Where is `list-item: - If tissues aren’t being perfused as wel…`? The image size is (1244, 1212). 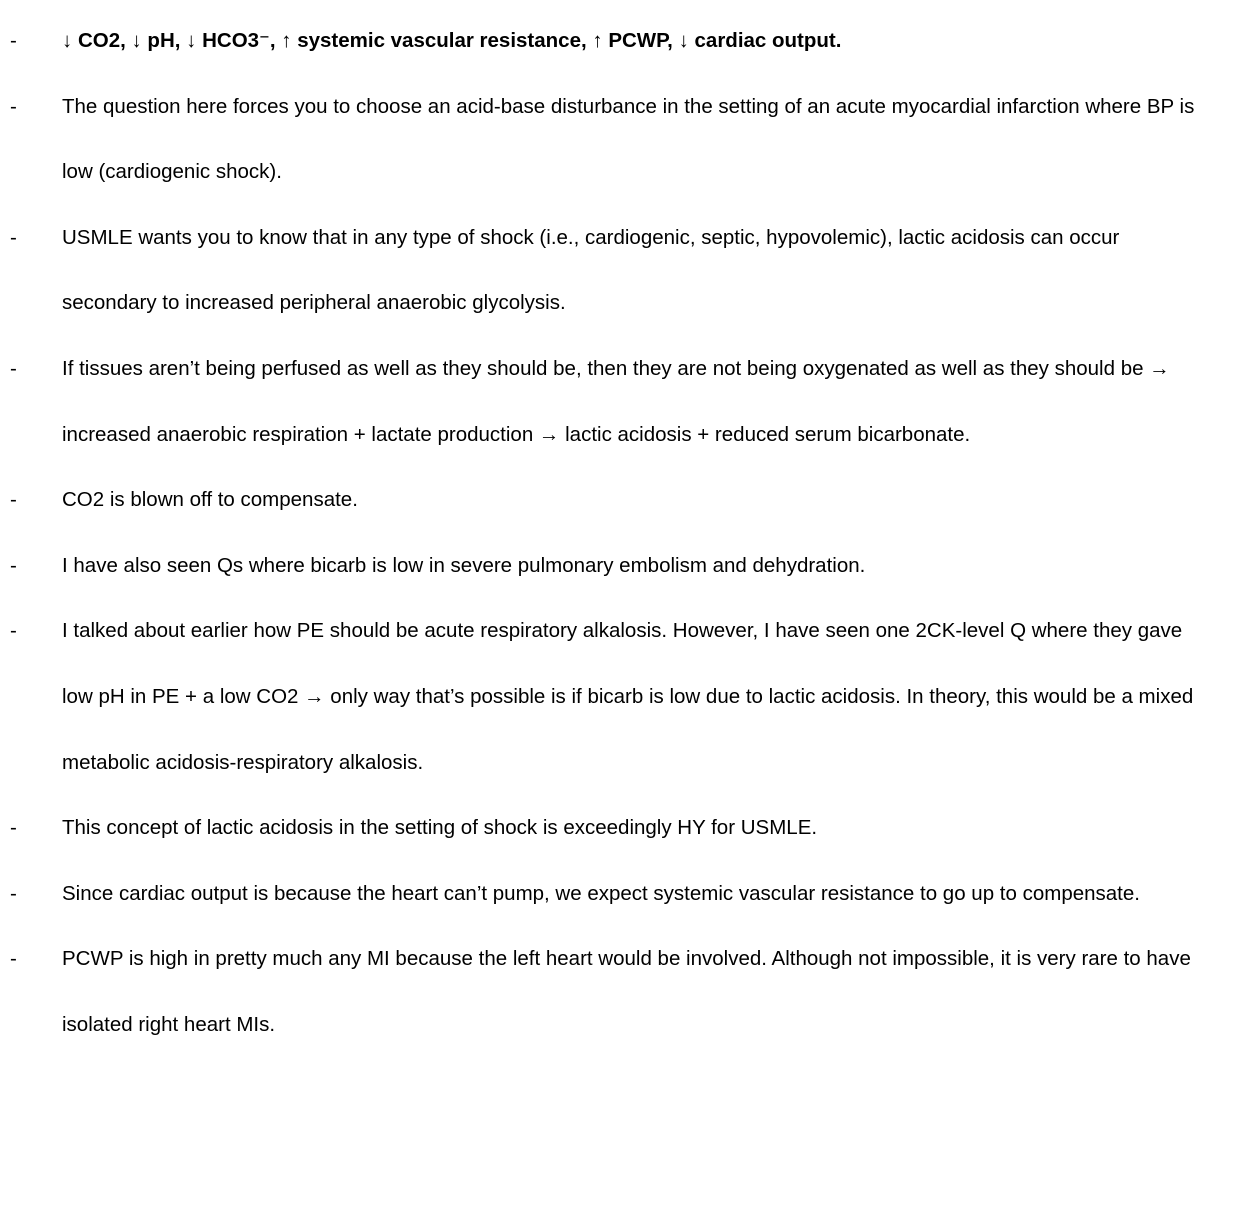
list-item: - If tissues aren’t being perfused as wel… is located at coordinates (622, 401).